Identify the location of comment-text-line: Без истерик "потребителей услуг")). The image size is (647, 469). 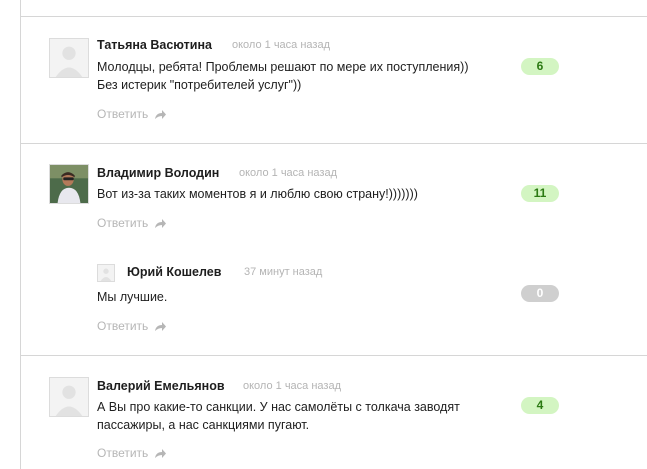
(199, 85).